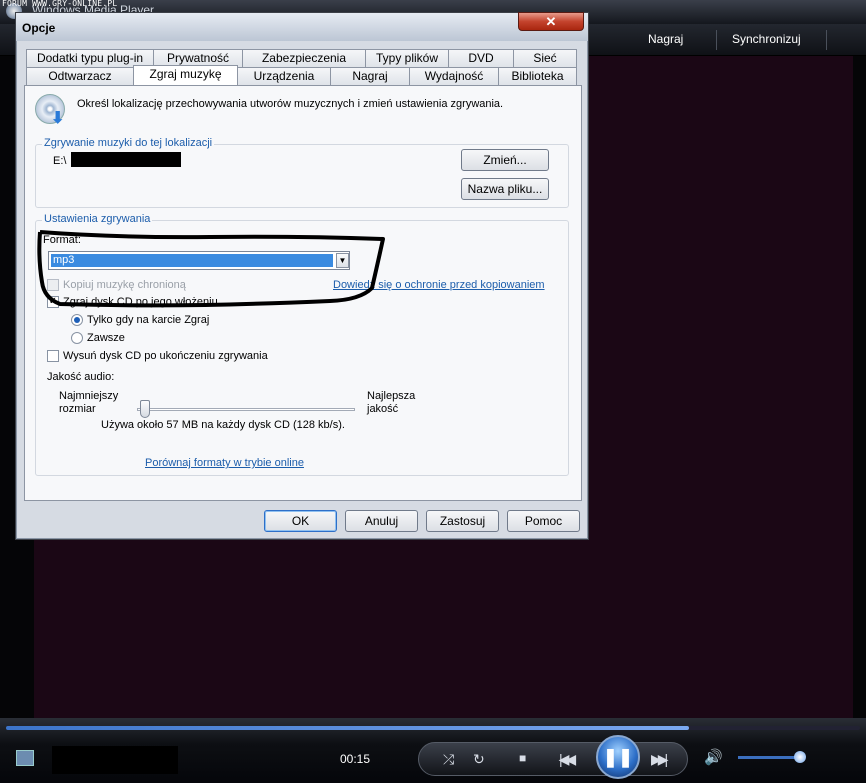 This screenshot has height=783, width=866. I want to click on audio-quality-slider, so click(246, 409).